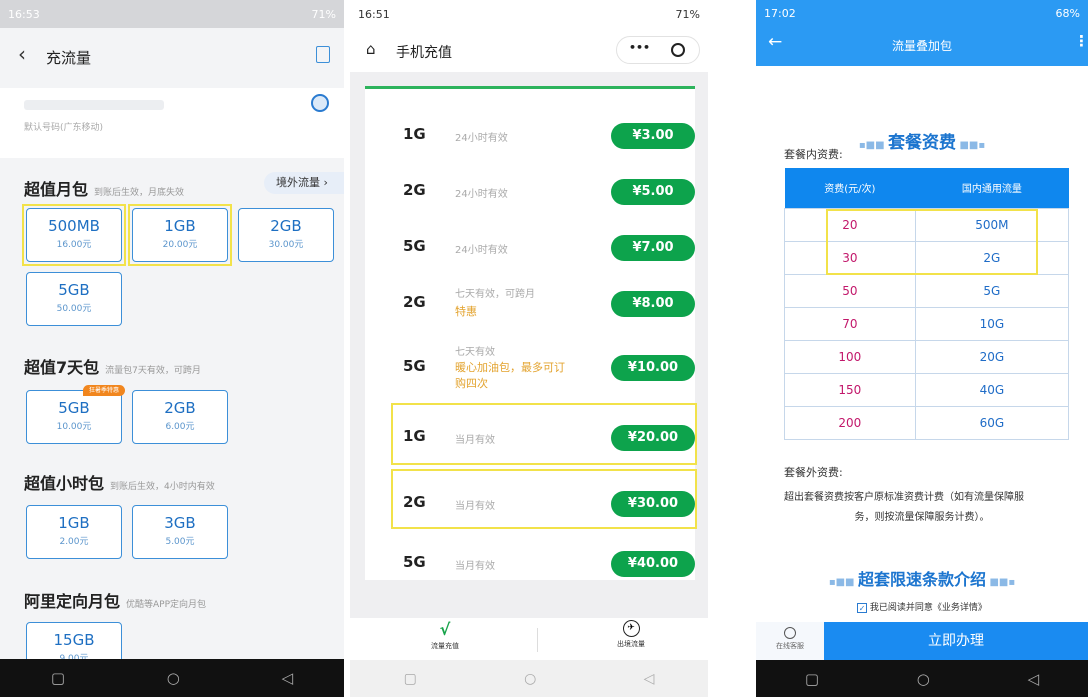 This screenshot has height=697, width=1088. What do you see at coordinates (471, 383) in the screenshot?
I see `promo-note: 购四次` at bounding box center [471, 383].